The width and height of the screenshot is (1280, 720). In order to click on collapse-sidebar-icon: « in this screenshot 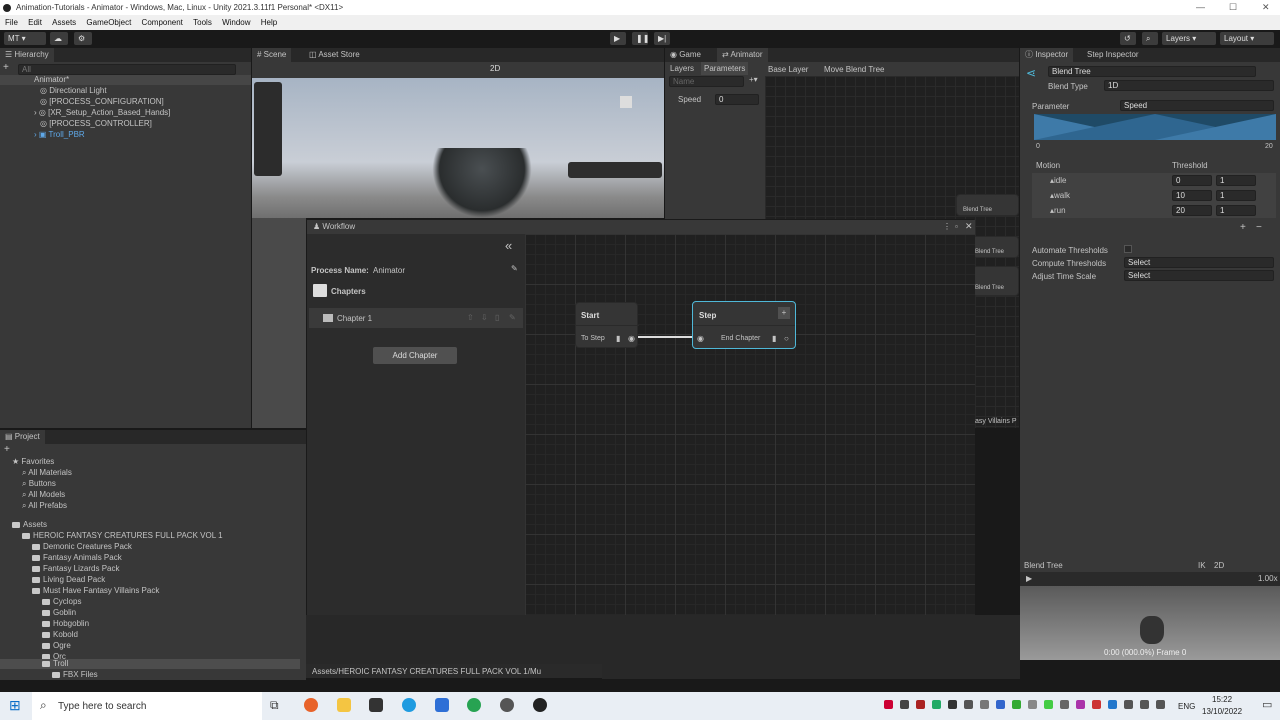, I will do `click(508, 245)`.